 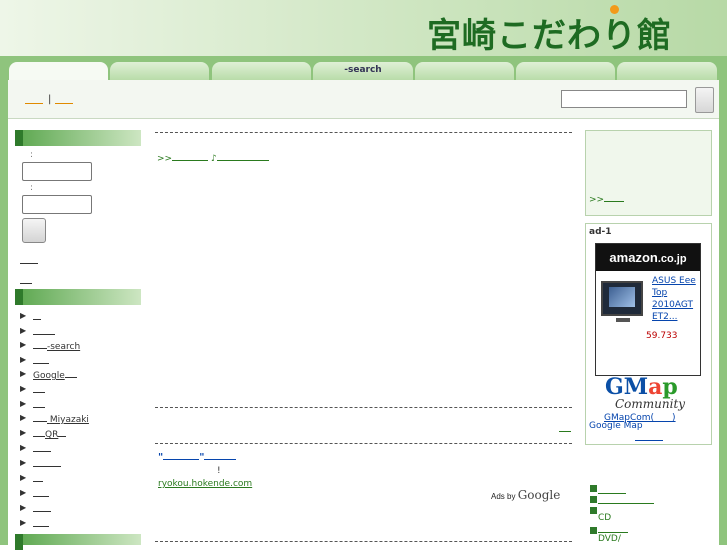 I want to click on site-logo: 宮崎こだわり館, so click(x=549, y=32).